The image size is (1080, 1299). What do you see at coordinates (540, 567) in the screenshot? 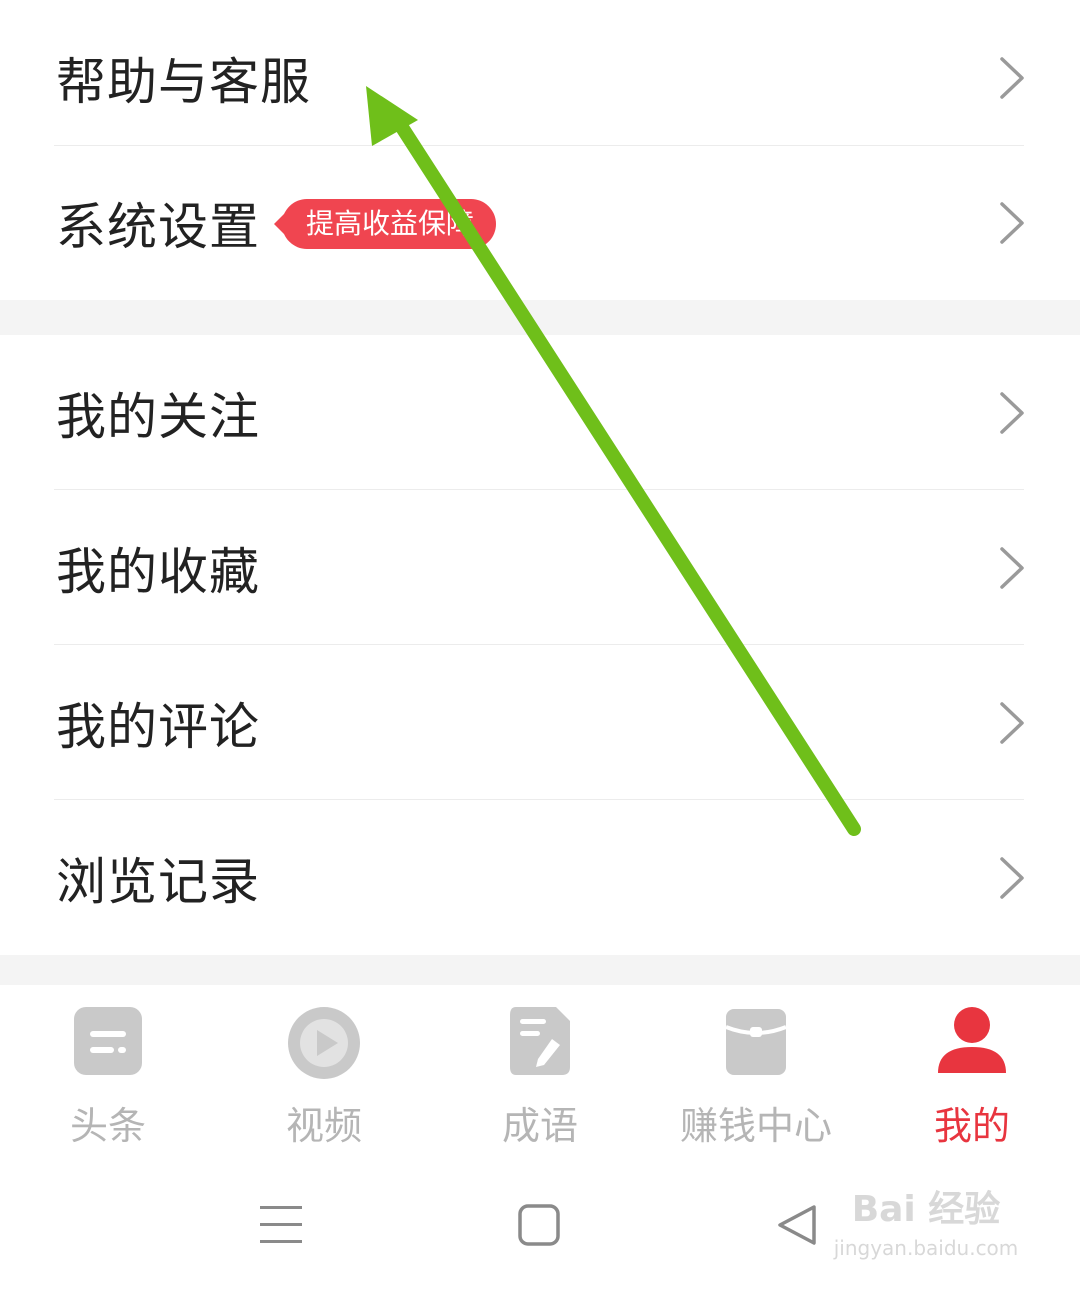
I see `menu-item-favorites: 我的收藏` at bounding box center [540, 567].